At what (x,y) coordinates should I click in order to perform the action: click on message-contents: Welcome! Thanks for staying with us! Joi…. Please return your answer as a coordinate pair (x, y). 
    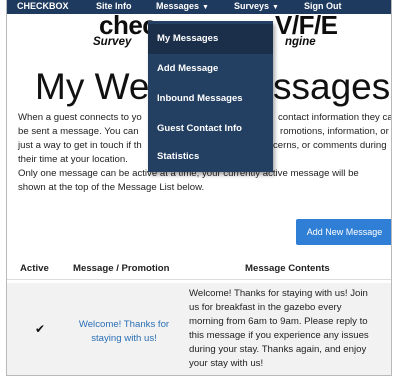
    Looking at the image, I should click on (289, 329).